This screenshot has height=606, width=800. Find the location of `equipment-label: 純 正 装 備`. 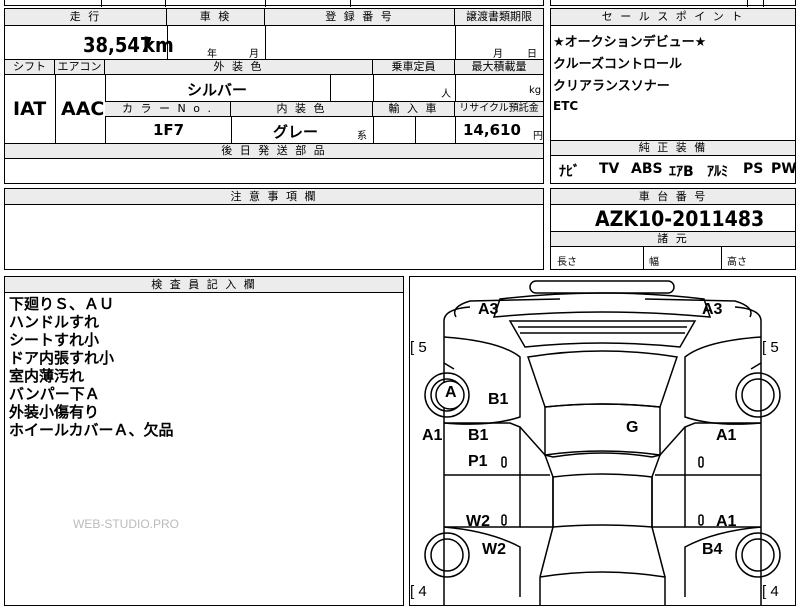

equipment-label: 純 正 装 備 is located at coordinates (673, 148).